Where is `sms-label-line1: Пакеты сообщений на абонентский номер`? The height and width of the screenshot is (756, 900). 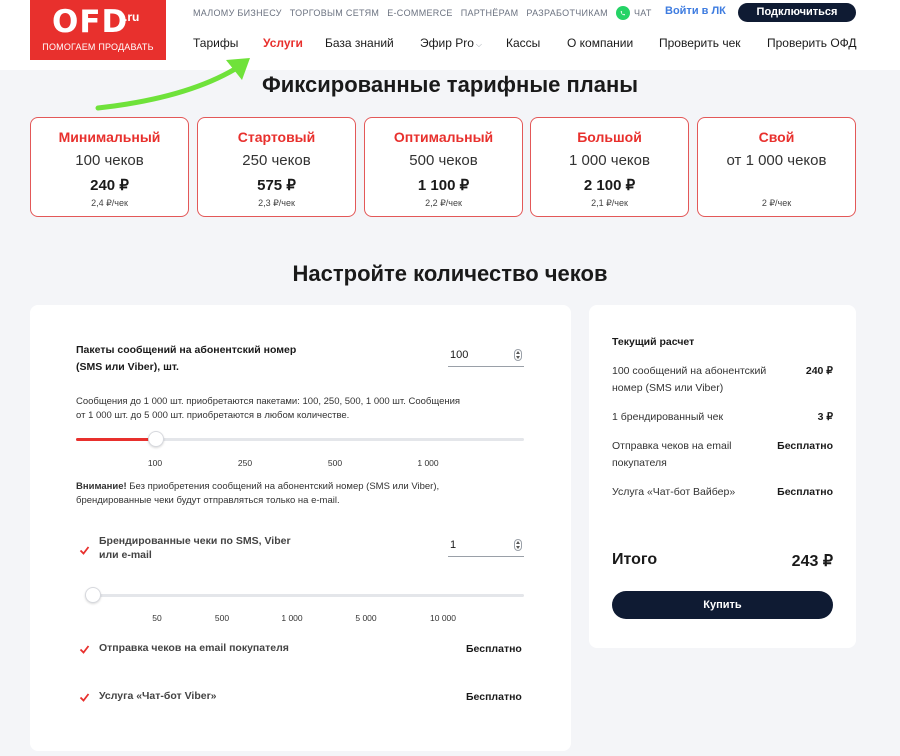 sms-label-line1: Пакеты сообщений на абонентский номер is located at coordinates (186, 350).